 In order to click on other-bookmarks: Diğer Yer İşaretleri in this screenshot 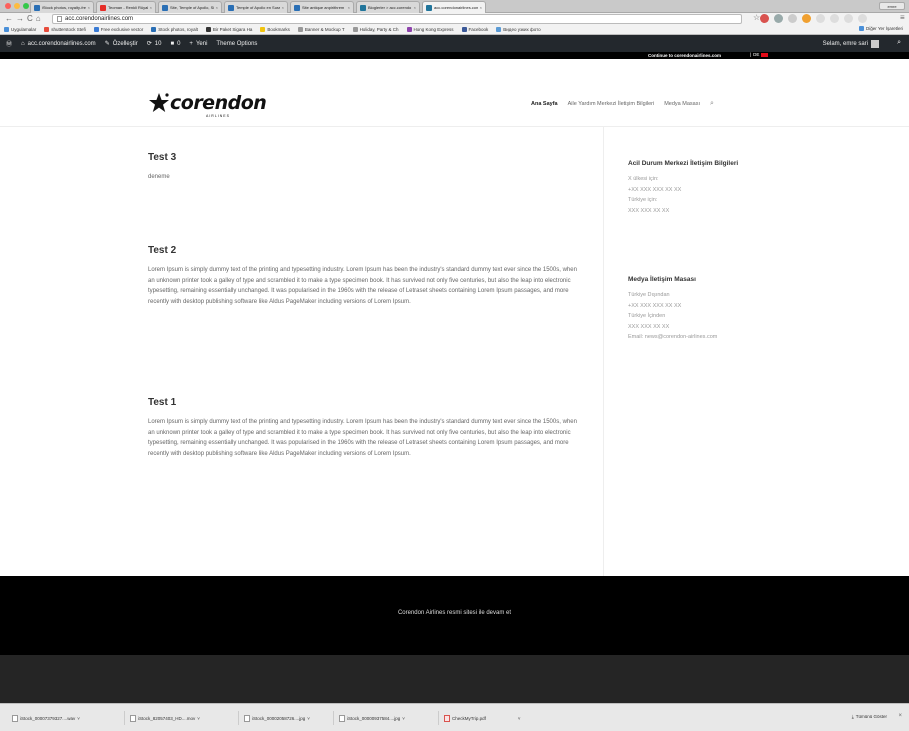, I will do `click(880, 28)`.